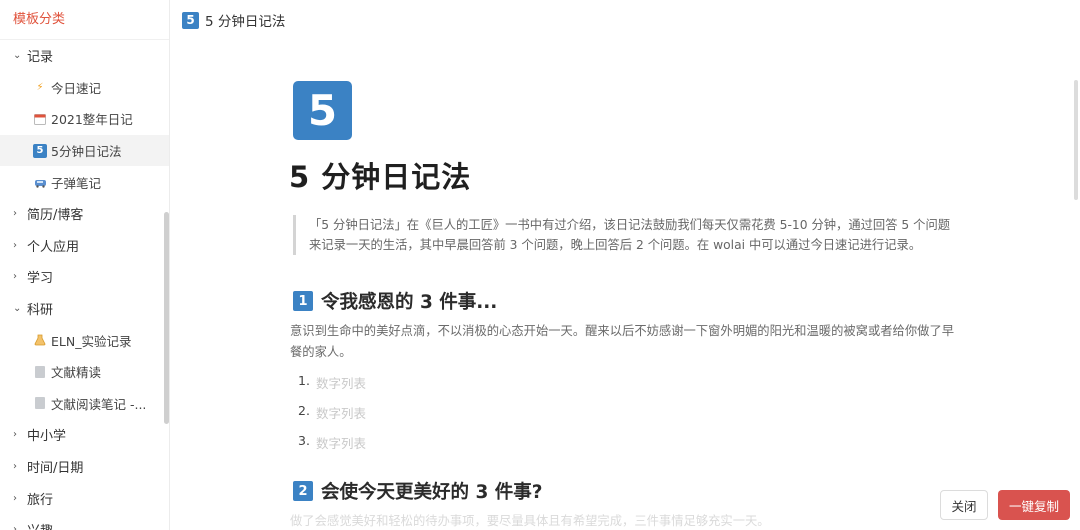 The image size is (1080, 530). What do you see at coordinates (380, 177) in the screenshot?
I see `page-title: 5 分钟日记法` at bounding box center [380, 177].